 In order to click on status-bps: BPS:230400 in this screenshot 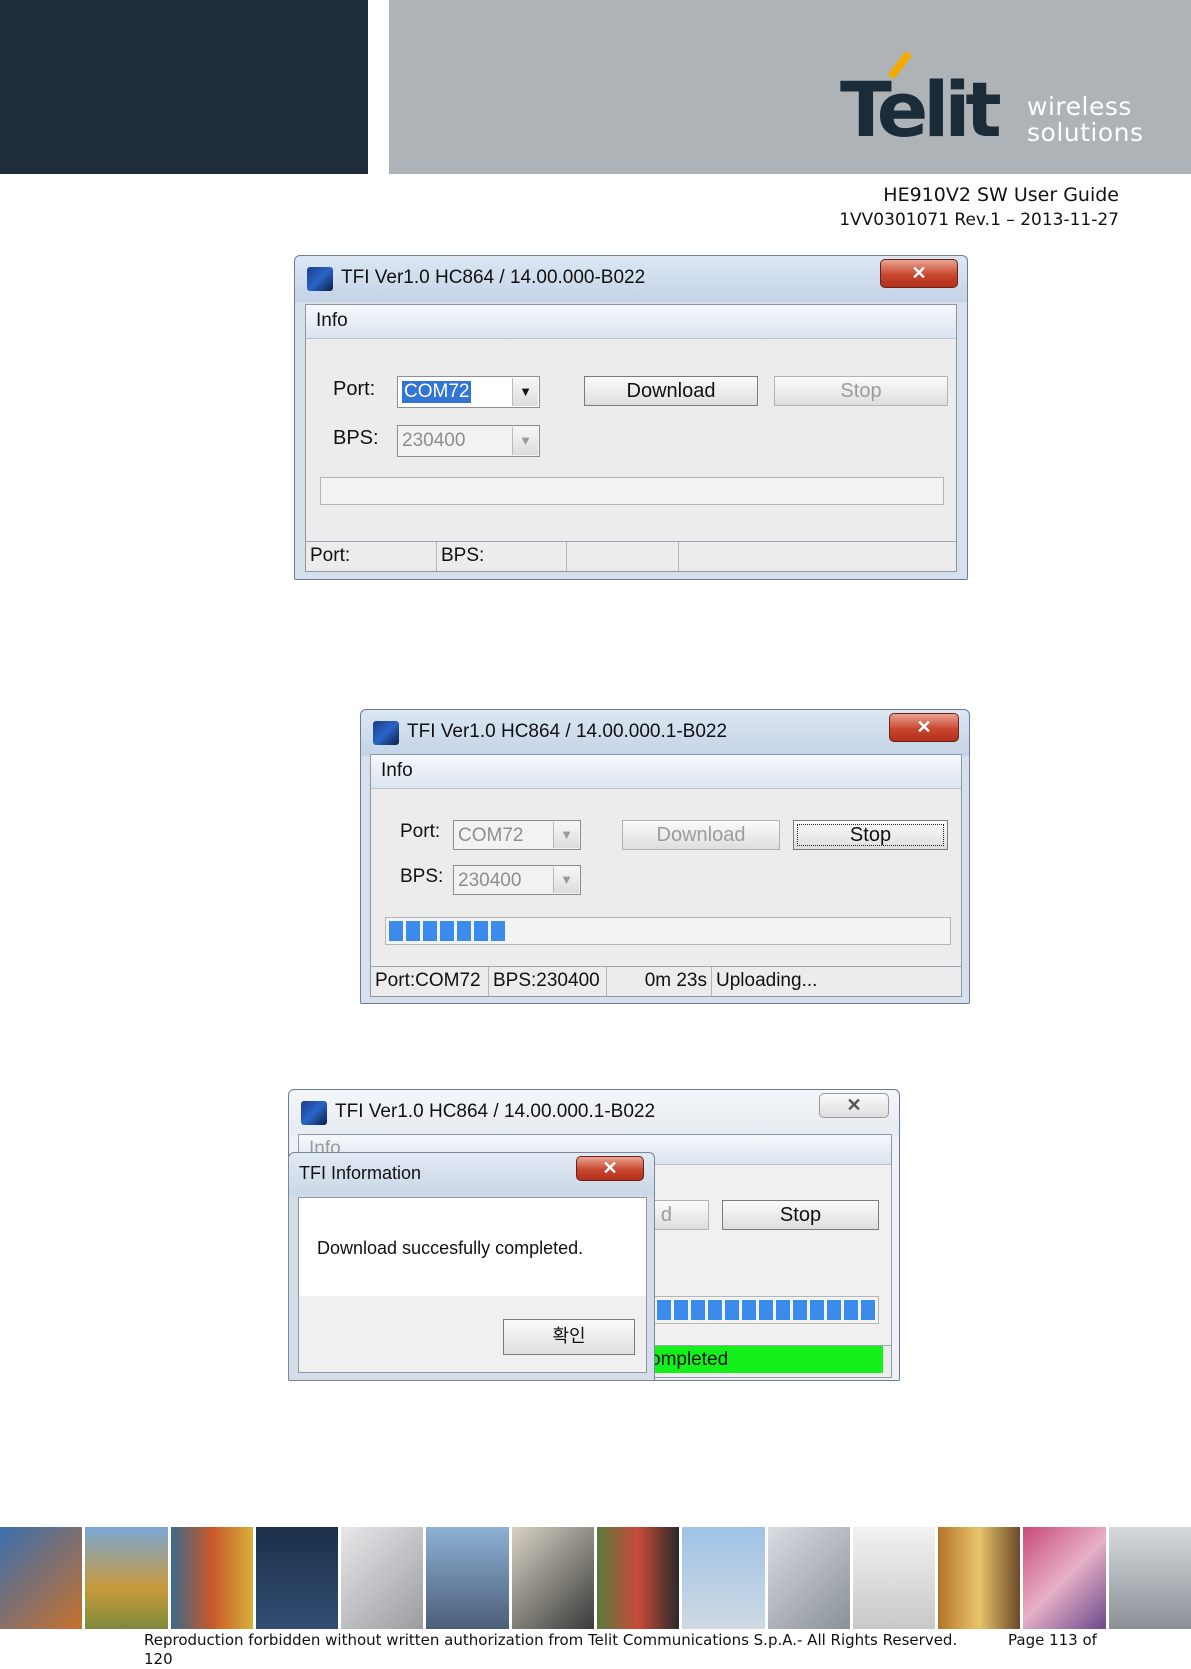, I will do `click(548, 981)`.